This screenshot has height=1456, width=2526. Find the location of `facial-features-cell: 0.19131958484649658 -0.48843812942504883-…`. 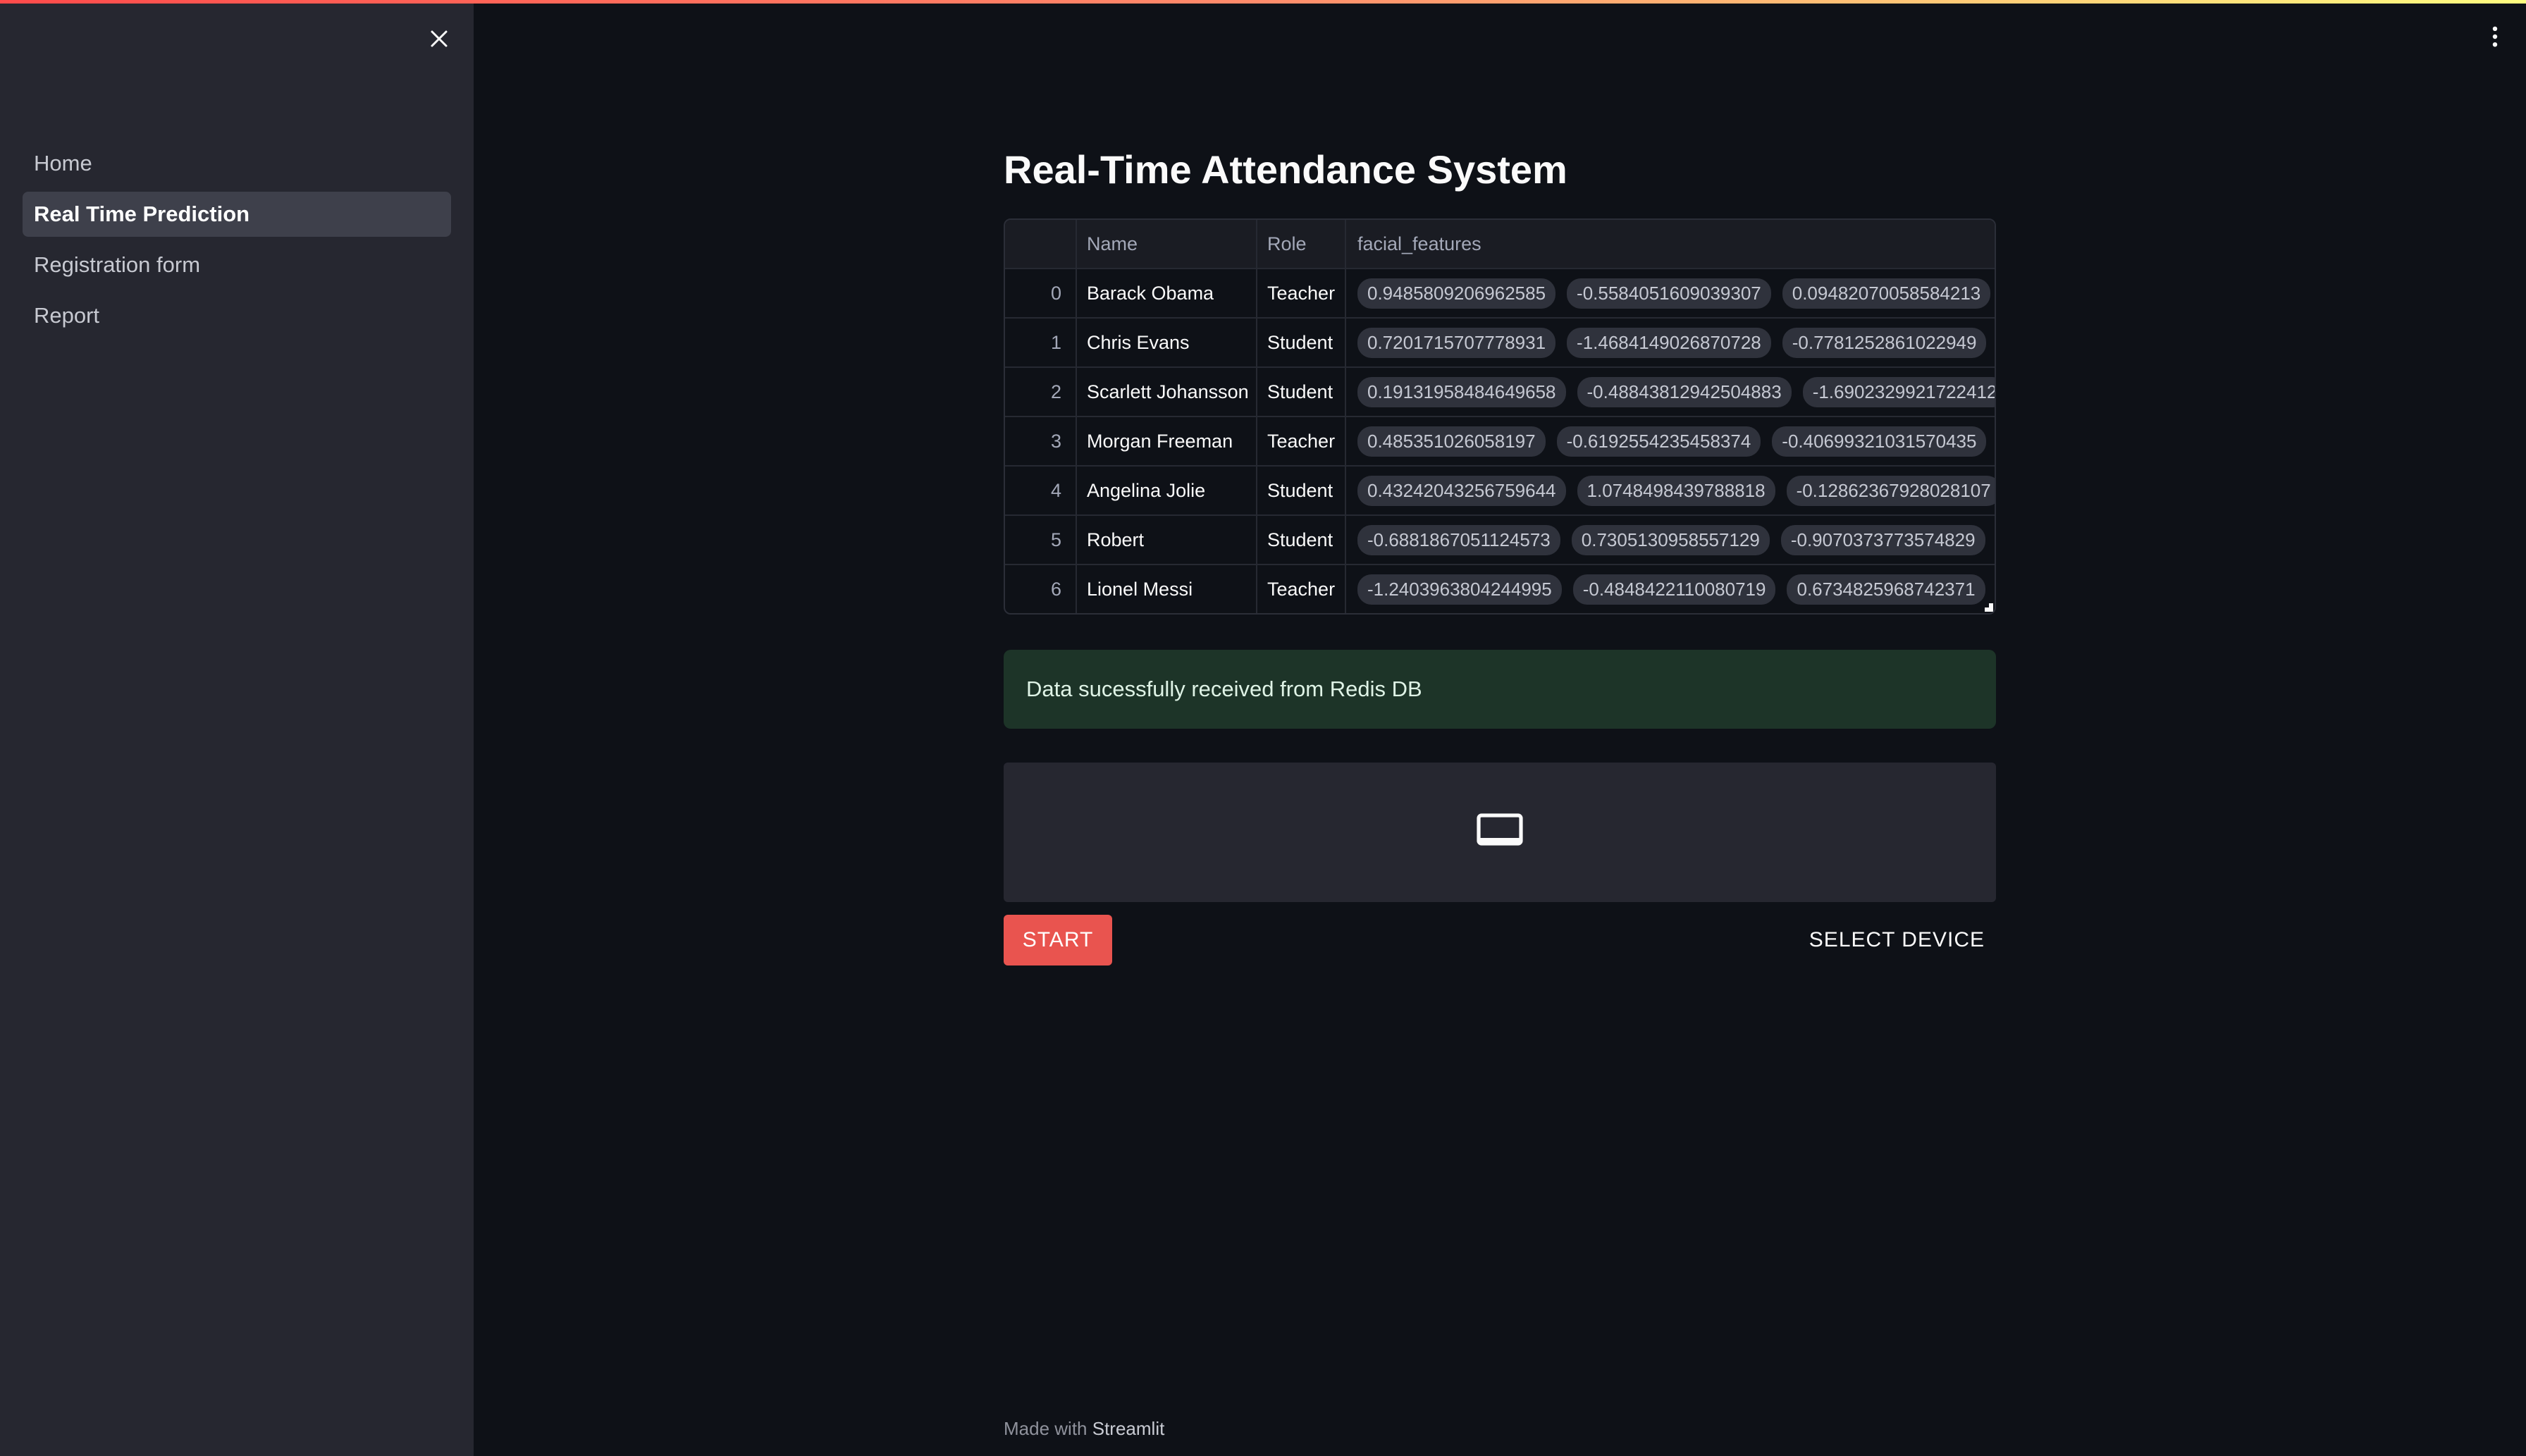

facial-features-cell: 0.19131958484649658 -0.48843812942504883-… is located at coordinates (1670, 392).